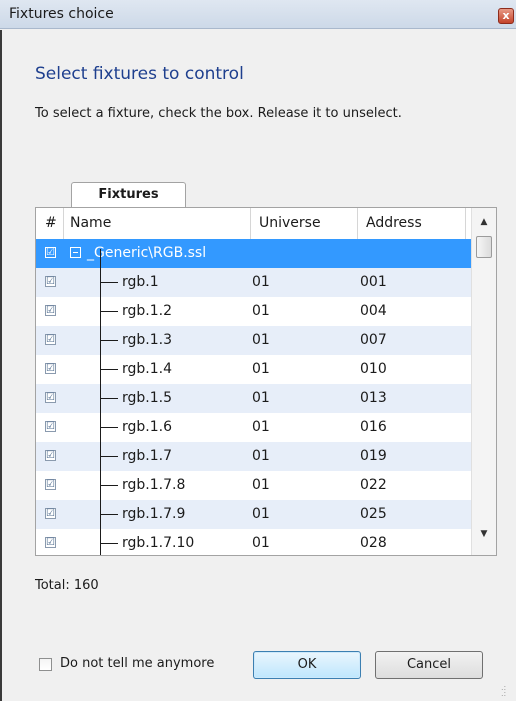 The image size is (516, 701). I want to click on fixture-name: rgb.1.7, so click(147, 456).